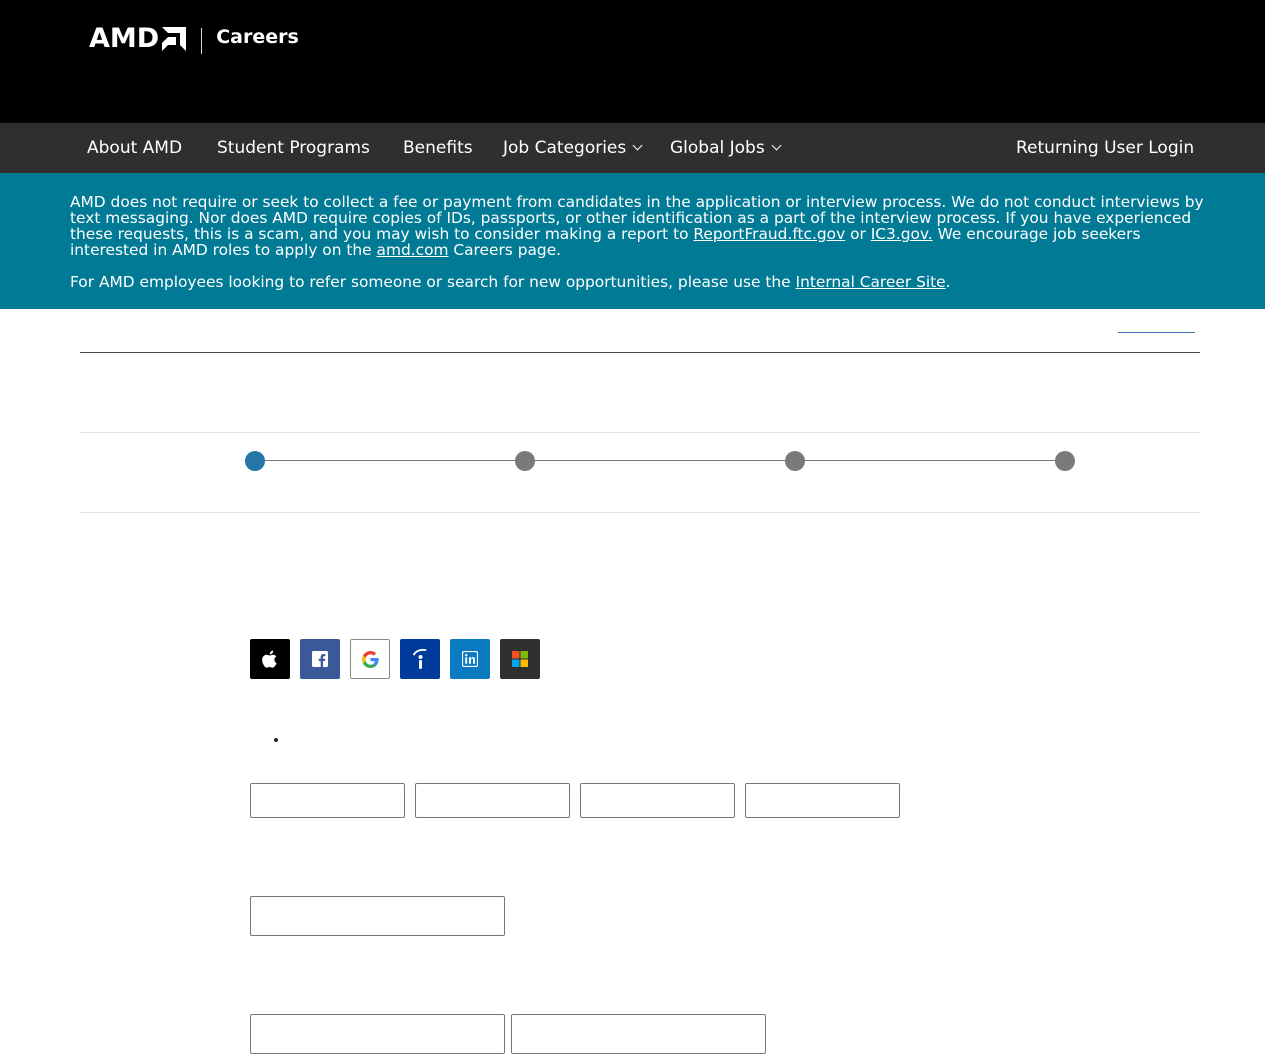 Image resolution: width=1265 pixels, height=1054 pixels. I want to click on reportfraud-link: ReportFraud.ftc.gov, so click(769, 234).